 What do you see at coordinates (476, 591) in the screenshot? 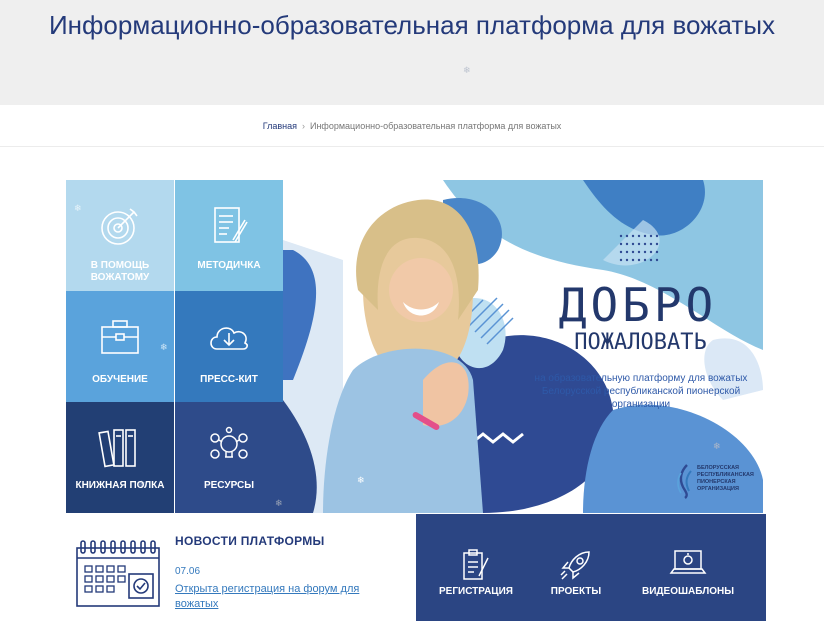
I see `registration-label: РЕГИСТРАЦИЯ` at bounding box center [476, 591].